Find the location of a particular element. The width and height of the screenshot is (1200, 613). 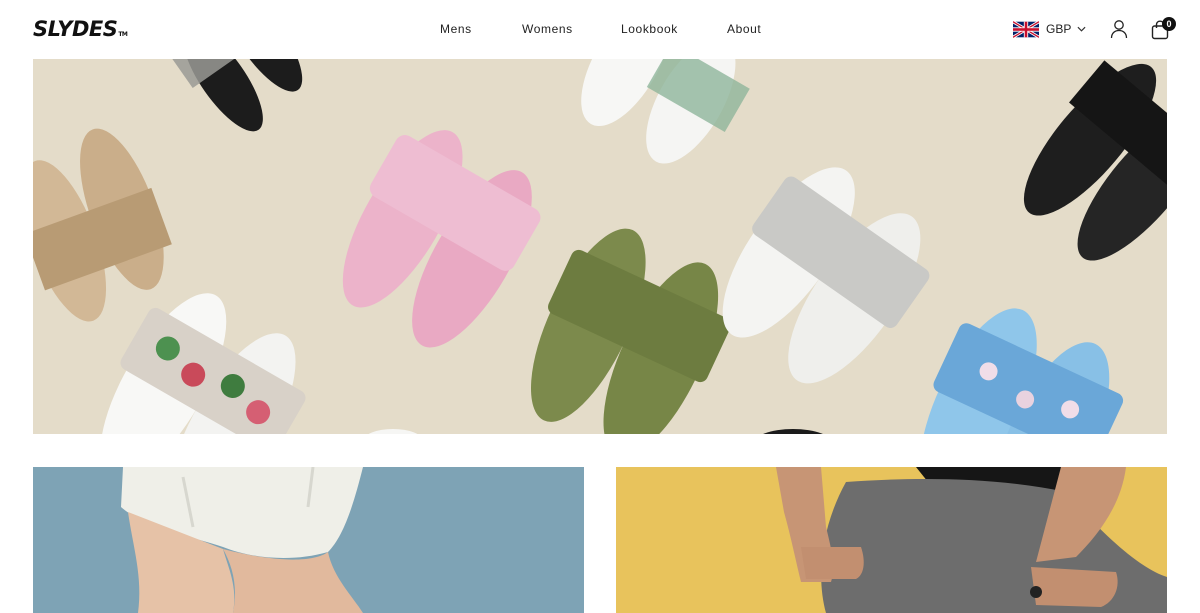

cart-button: 0 is located at coordinates (1164, 28).